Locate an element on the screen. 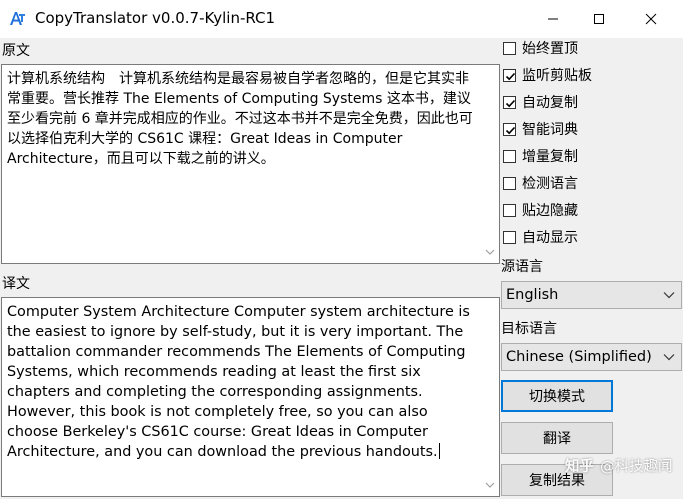 This screenshot has width=683, height=499. checkbox-smart-dict is located at coordinates (509, 129).